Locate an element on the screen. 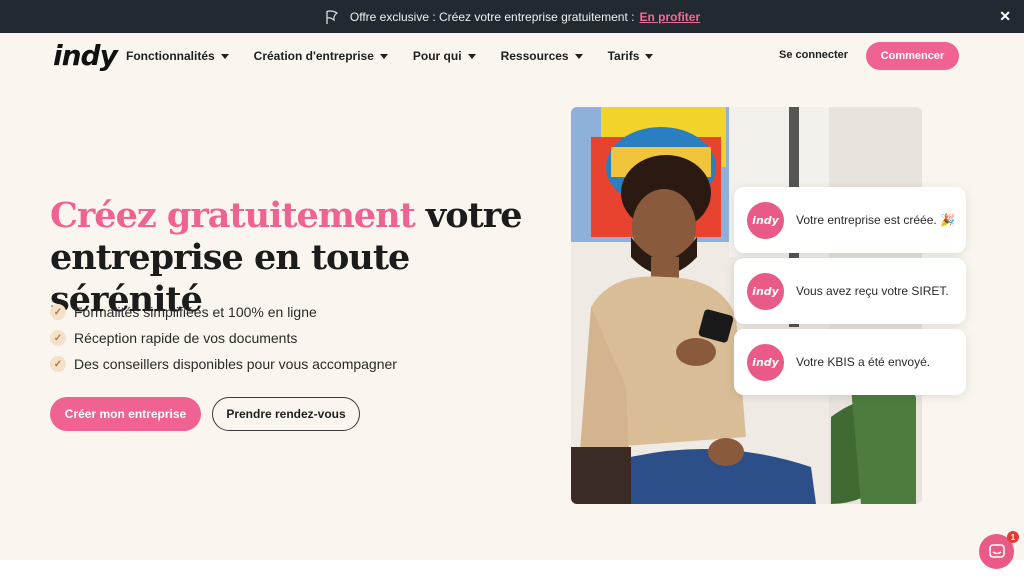  banner-cta-link: En profiter is located at coordinates (669, 17).